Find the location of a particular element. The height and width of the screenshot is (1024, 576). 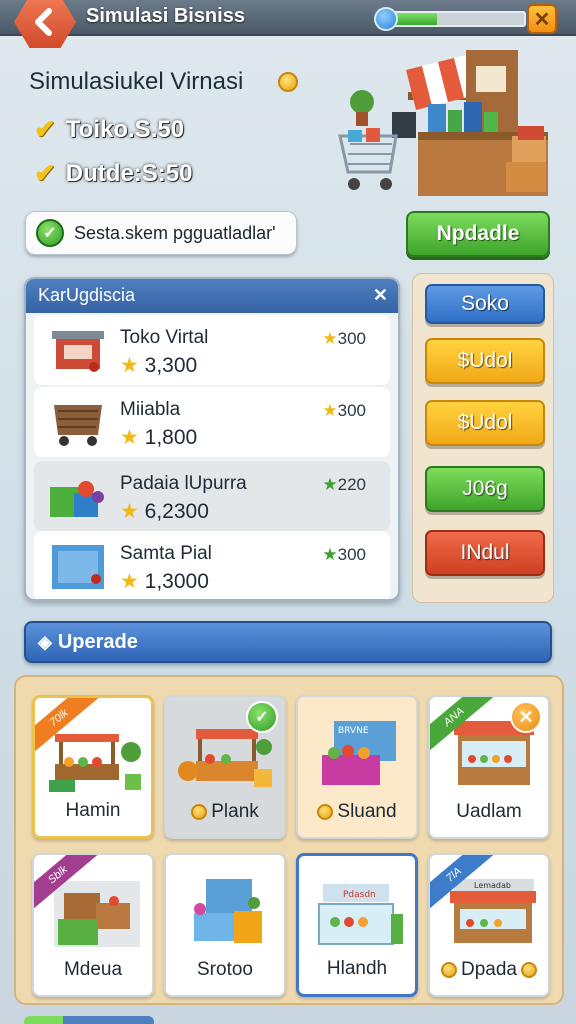

category-button: INdul is located at coordinates (485, 553).